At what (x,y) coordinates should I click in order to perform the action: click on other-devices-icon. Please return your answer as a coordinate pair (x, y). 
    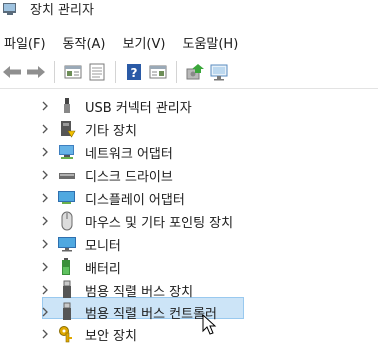
    Looking at the image, I should click on (68, 129).